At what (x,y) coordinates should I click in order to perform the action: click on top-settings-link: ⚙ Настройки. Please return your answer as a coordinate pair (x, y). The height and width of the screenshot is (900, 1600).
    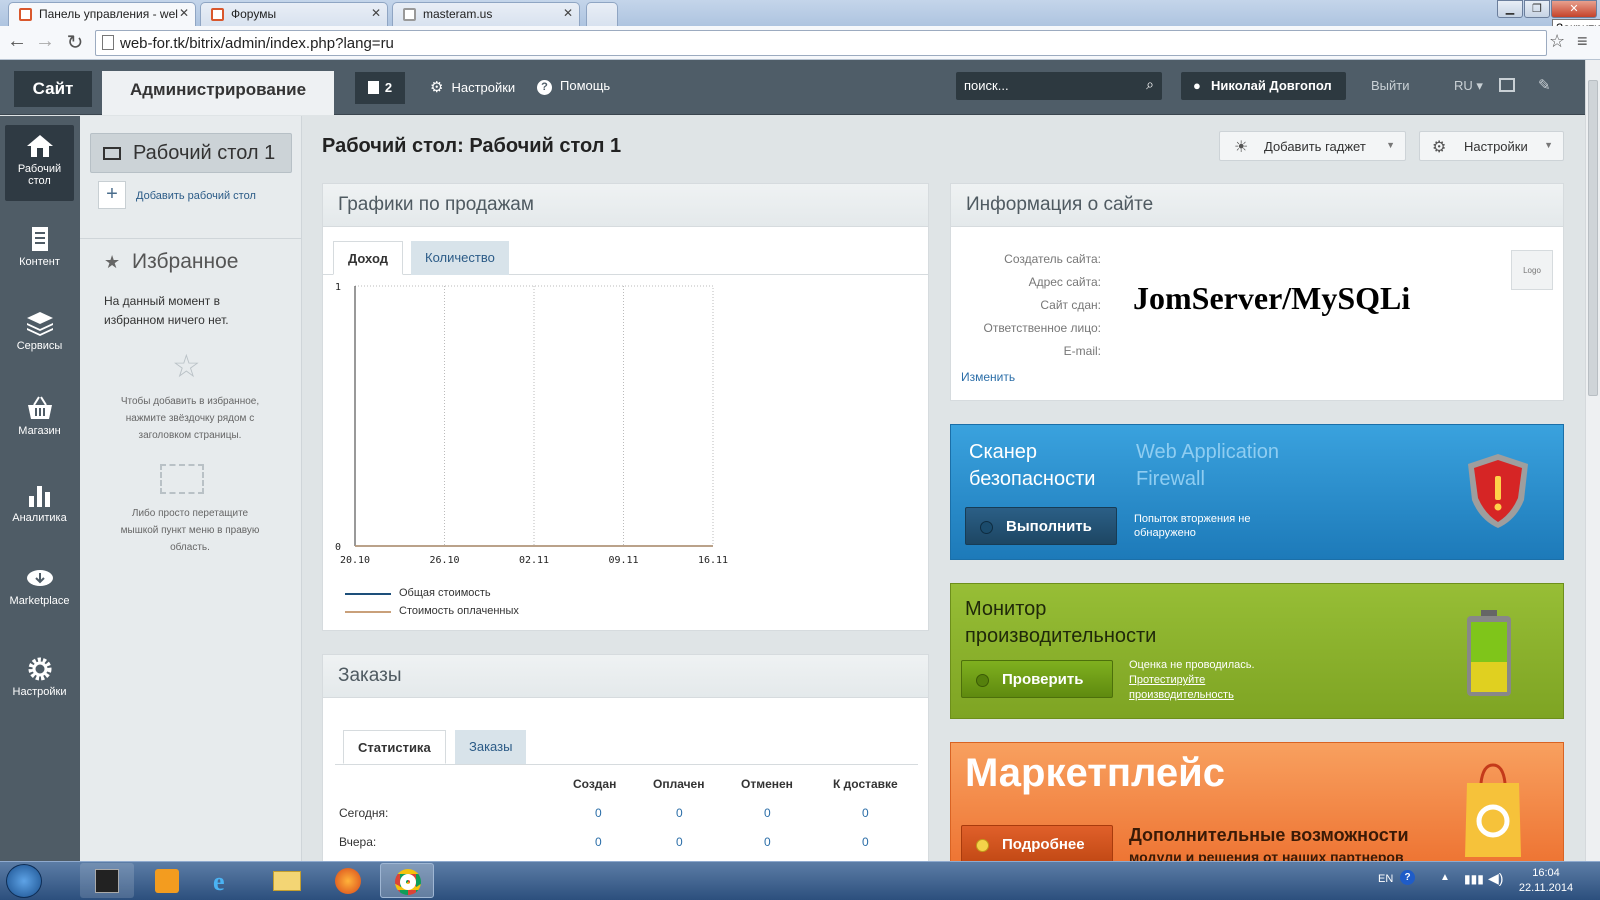
    Looking at the image, I should click on (472, 87).